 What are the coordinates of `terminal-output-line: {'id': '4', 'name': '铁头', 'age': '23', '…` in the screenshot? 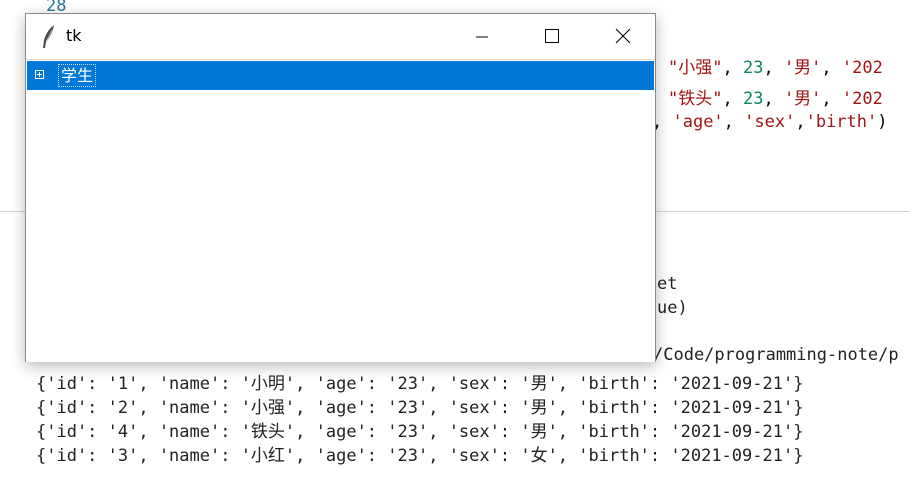 It's located at (420, 432).